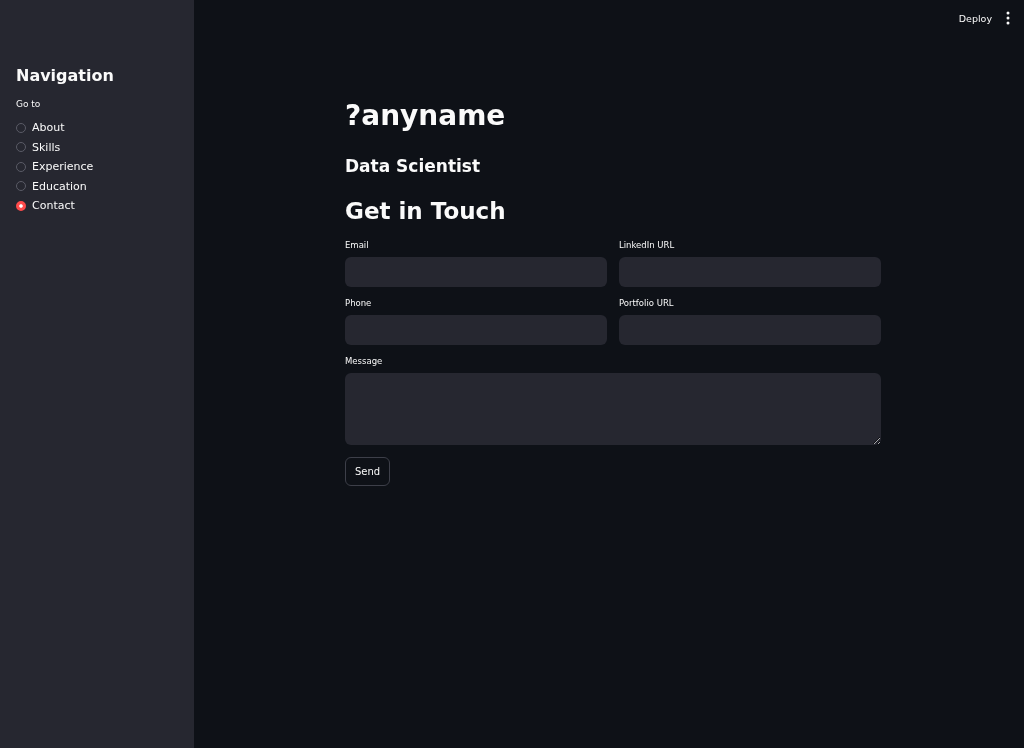 The width and height of the screenshot is (1024, 748). Describe the element at coordinates (65, 75) in the screenshot. I see `sidebar-title: Navigation` at that location.